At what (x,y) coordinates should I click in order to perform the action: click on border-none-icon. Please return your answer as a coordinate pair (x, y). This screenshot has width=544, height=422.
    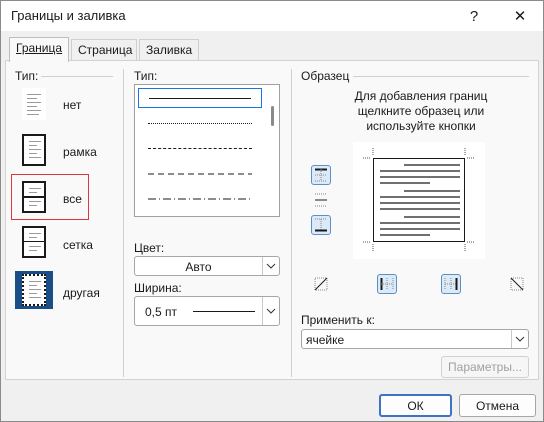
    Looking at the image, I should click on (34, 104).